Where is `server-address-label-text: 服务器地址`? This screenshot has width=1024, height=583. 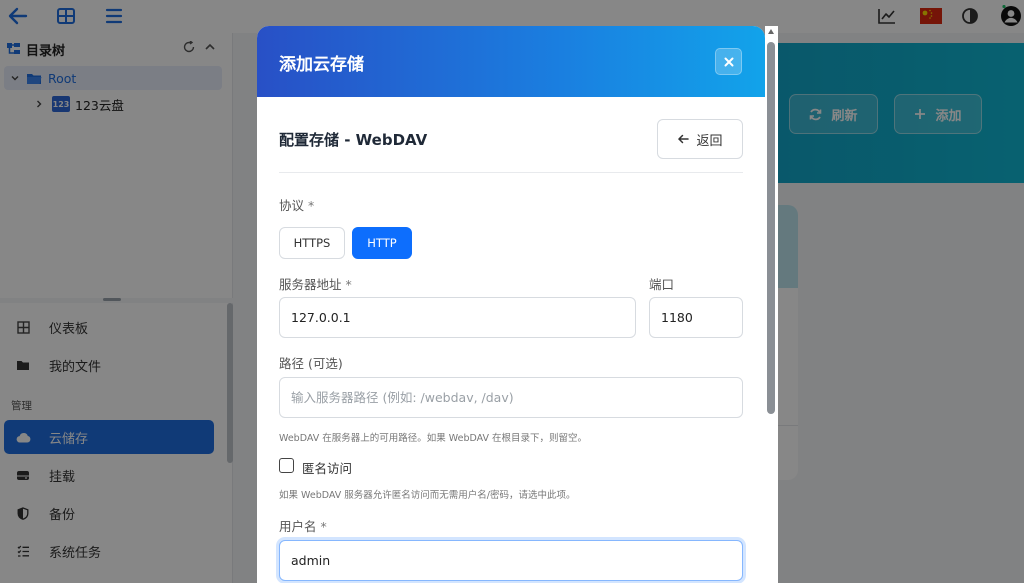
server-address-label-text: 服务器地址 is located at coordinates (310, 284).